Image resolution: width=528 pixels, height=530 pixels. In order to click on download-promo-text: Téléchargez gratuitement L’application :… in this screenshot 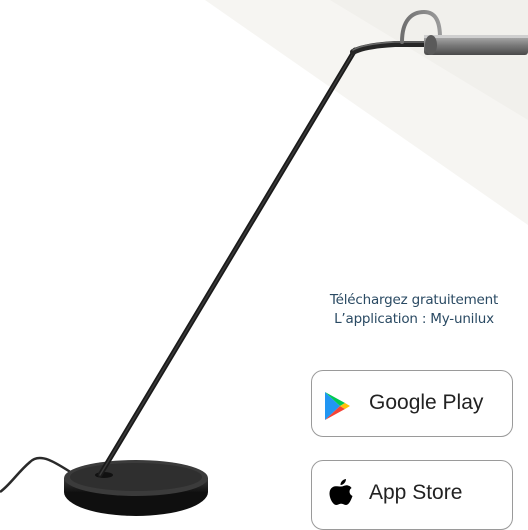, I will do `click(414, 310)`.